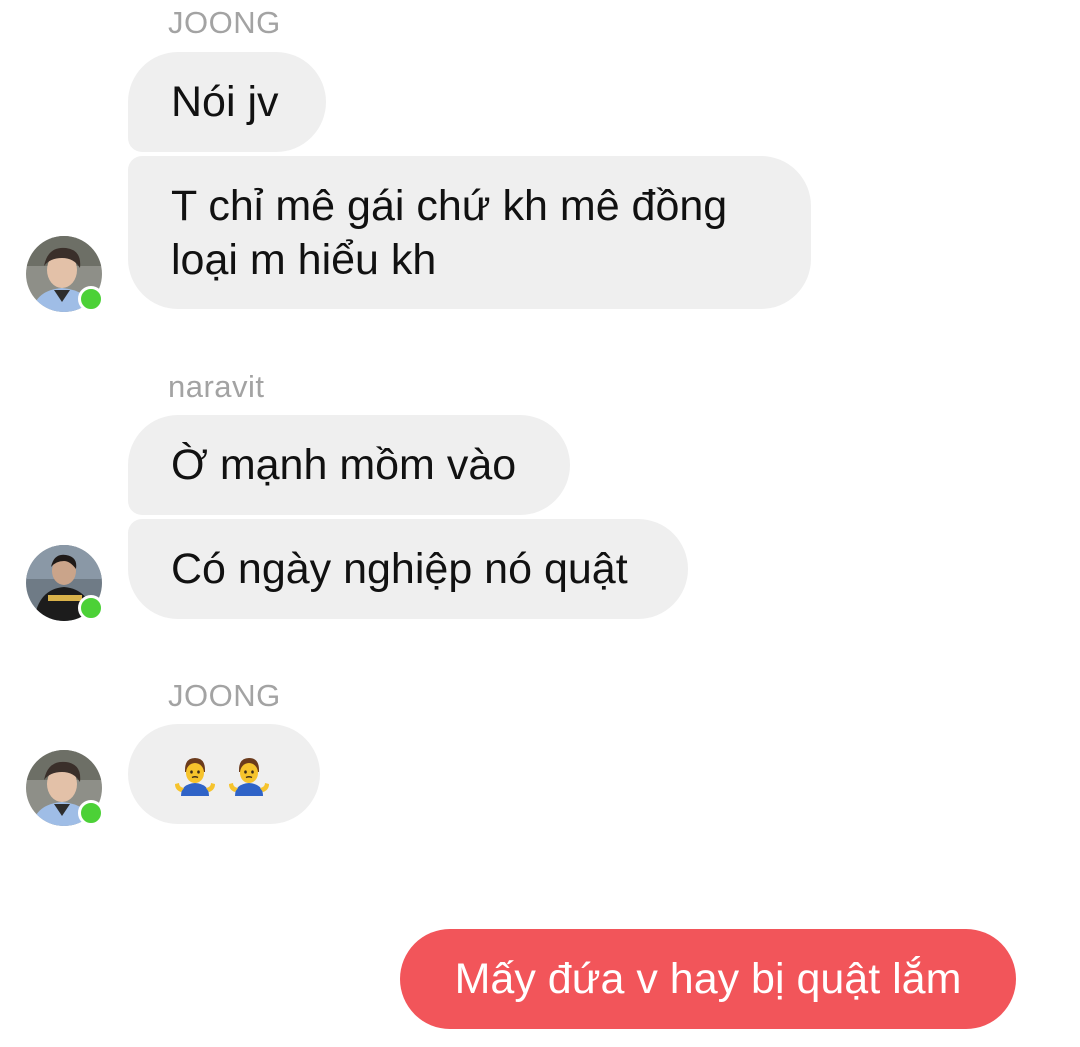 The height and width of the screenshot is (1047, 1080). Describe the element at coordinates (344, 465) in the screenshot. I see `message-text: Ờ mạnh mồm vào` at that location.